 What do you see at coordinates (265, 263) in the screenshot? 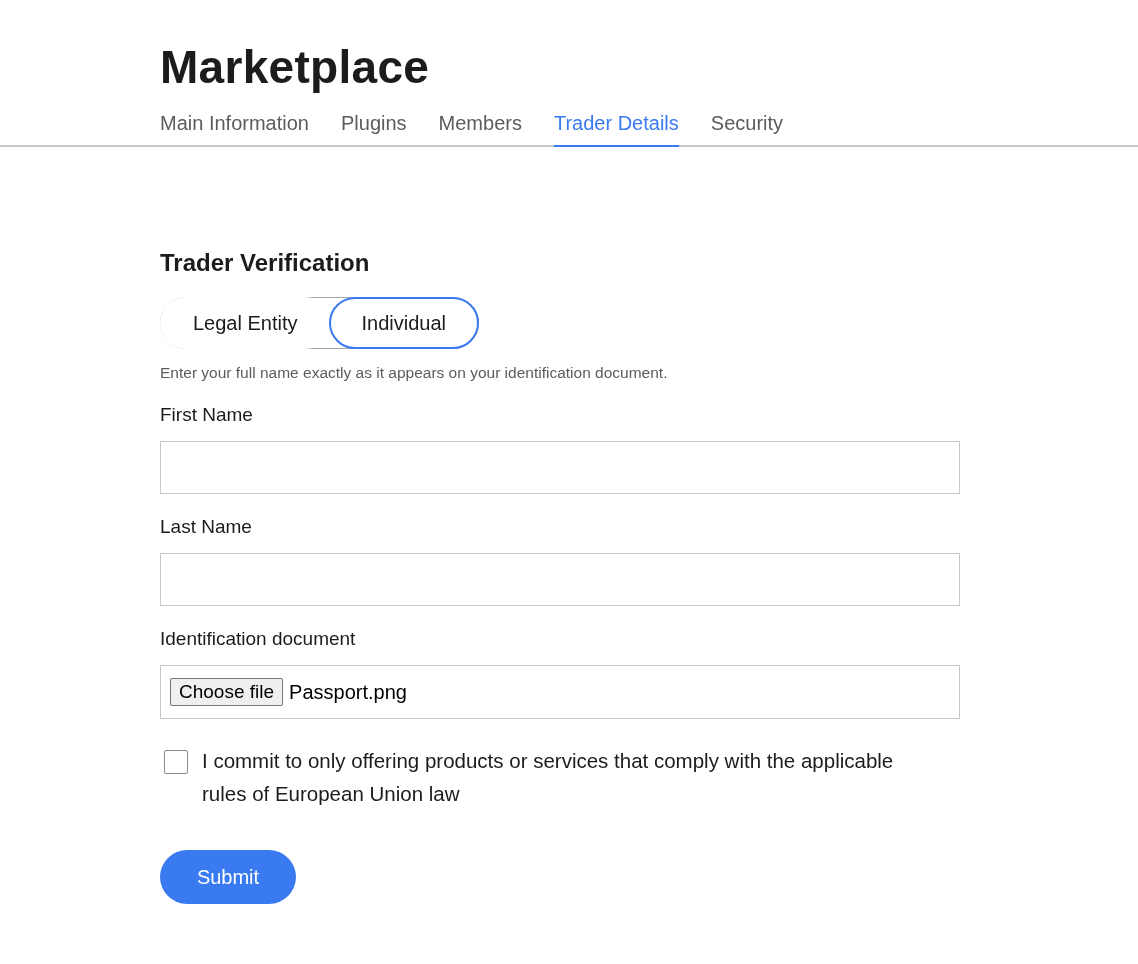
I see `section-heading: Trader Verification` at bounding box center [265, 263].